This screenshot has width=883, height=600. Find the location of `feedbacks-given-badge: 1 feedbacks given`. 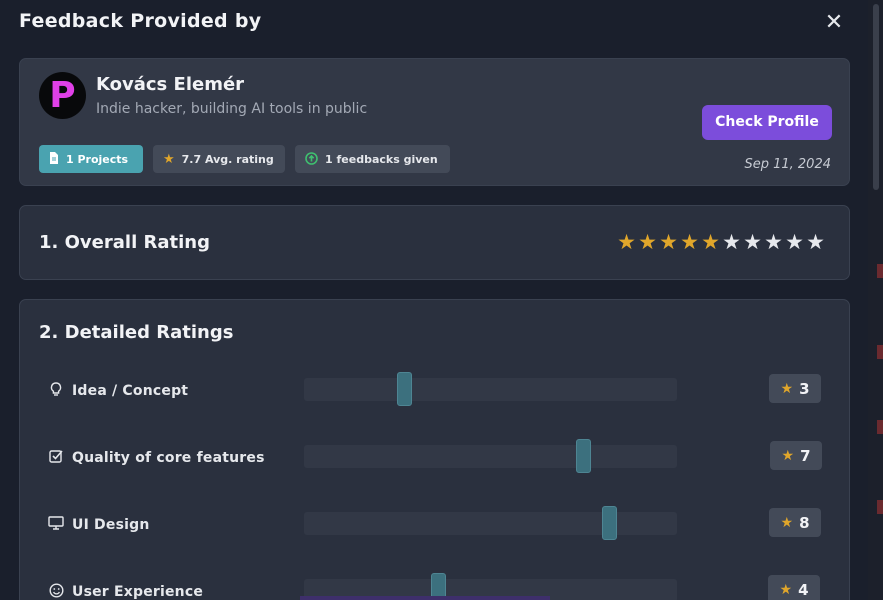

feedbacks-given-badge: 1 feedbacks given is located at coordinates (372, 159).